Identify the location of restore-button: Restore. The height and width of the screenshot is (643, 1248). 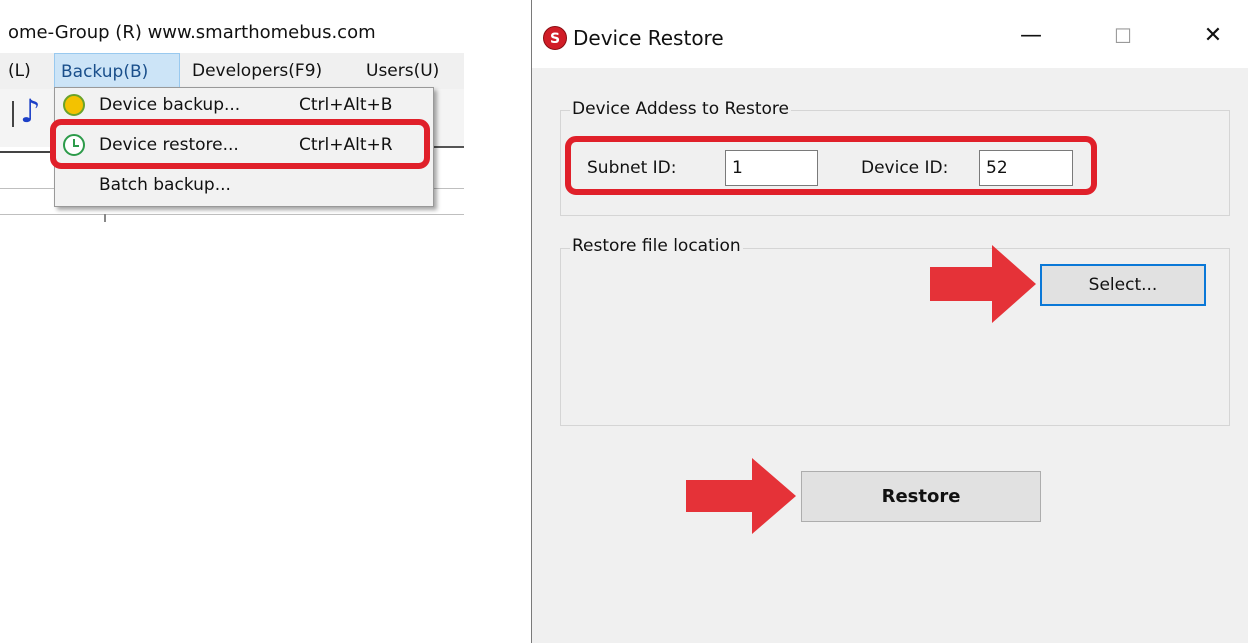
(921, 496).